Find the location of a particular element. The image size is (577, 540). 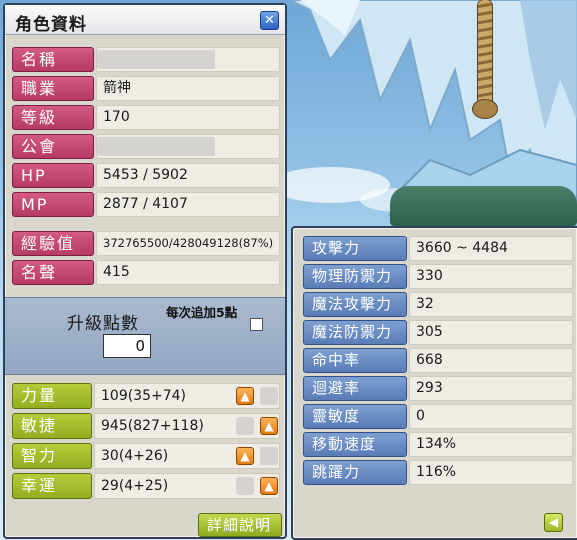

detail-label: 靈敏度 is located at coordinates (355, 416).